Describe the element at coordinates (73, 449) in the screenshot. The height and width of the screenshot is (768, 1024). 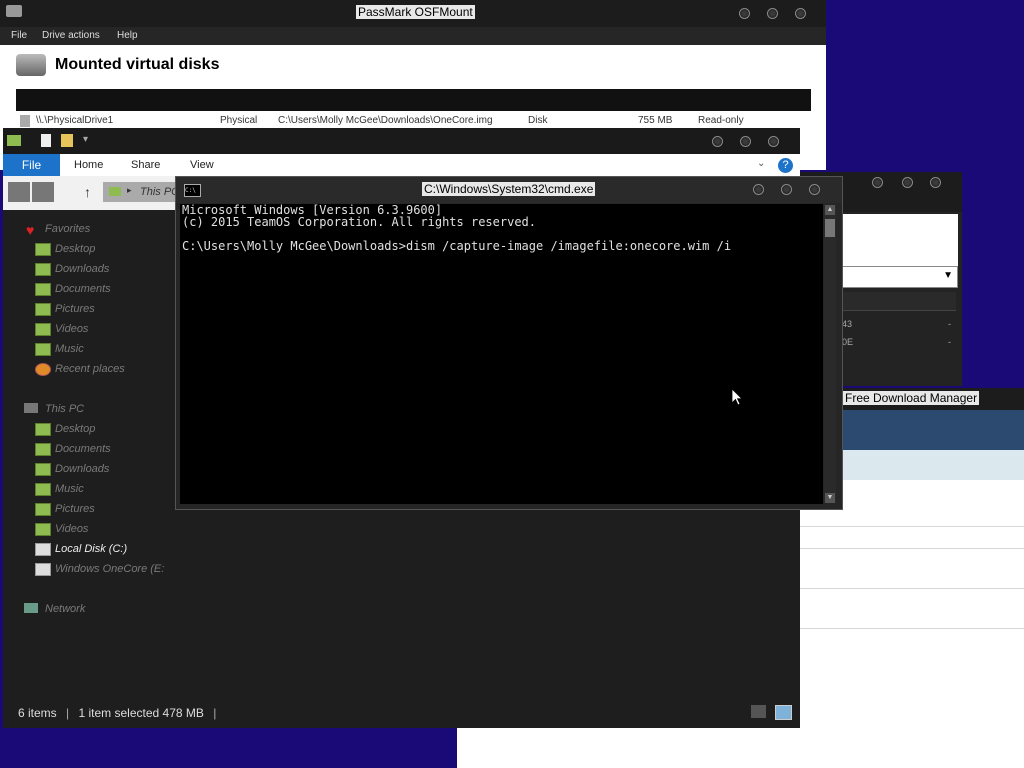
I see `nav-pc-documents: Documents` at that location.